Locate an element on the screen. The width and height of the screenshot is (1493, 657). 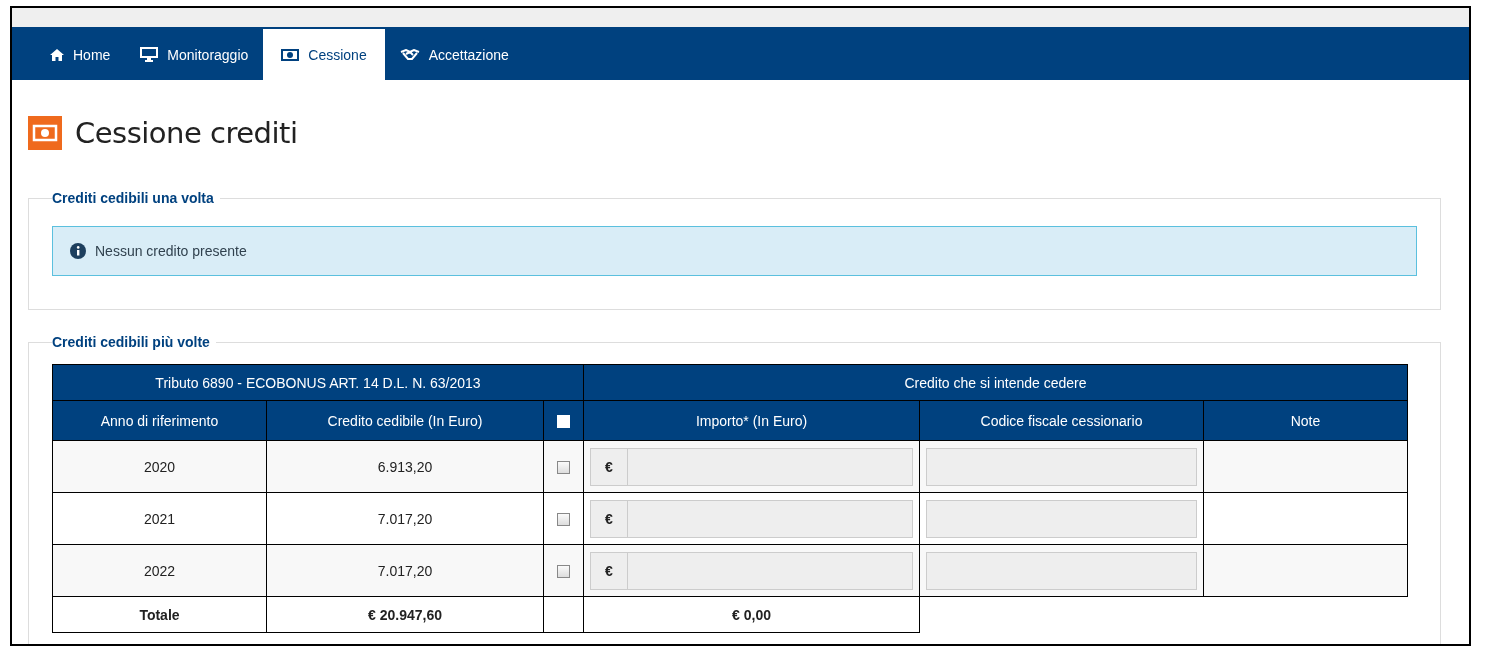
nav-tab: Accettazione is located at coordinates (454, 54).